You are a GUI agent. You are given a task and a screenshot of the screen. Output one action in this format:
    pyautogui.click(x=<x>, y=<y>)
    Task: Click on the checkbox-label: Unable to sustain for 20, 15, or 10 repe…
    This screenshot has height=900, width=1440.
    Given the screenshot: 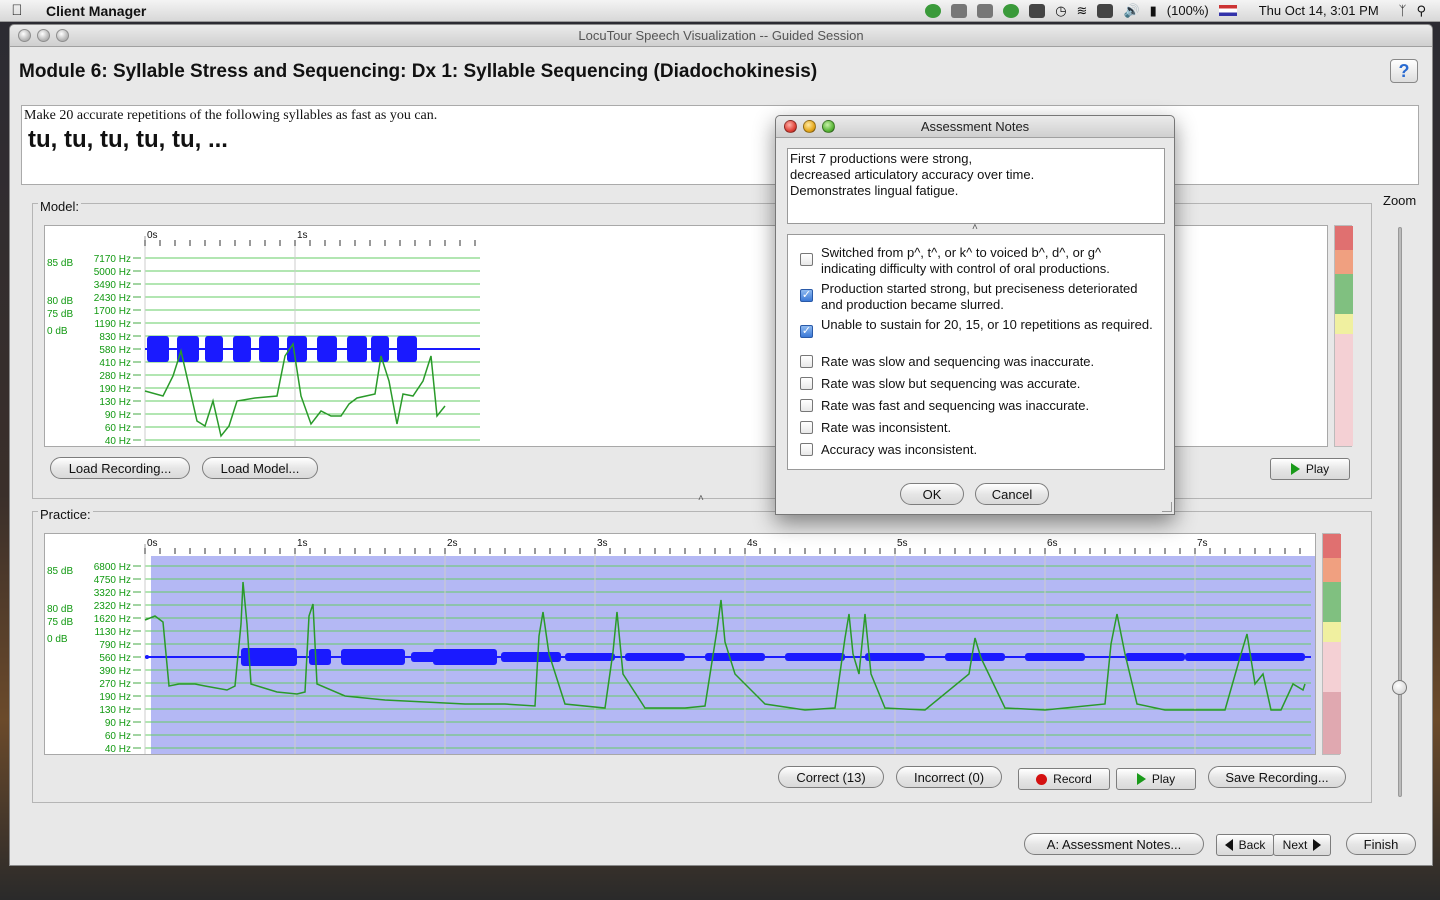 What is the action you would take?
    pyautogui.click(x=987, y=324)
    